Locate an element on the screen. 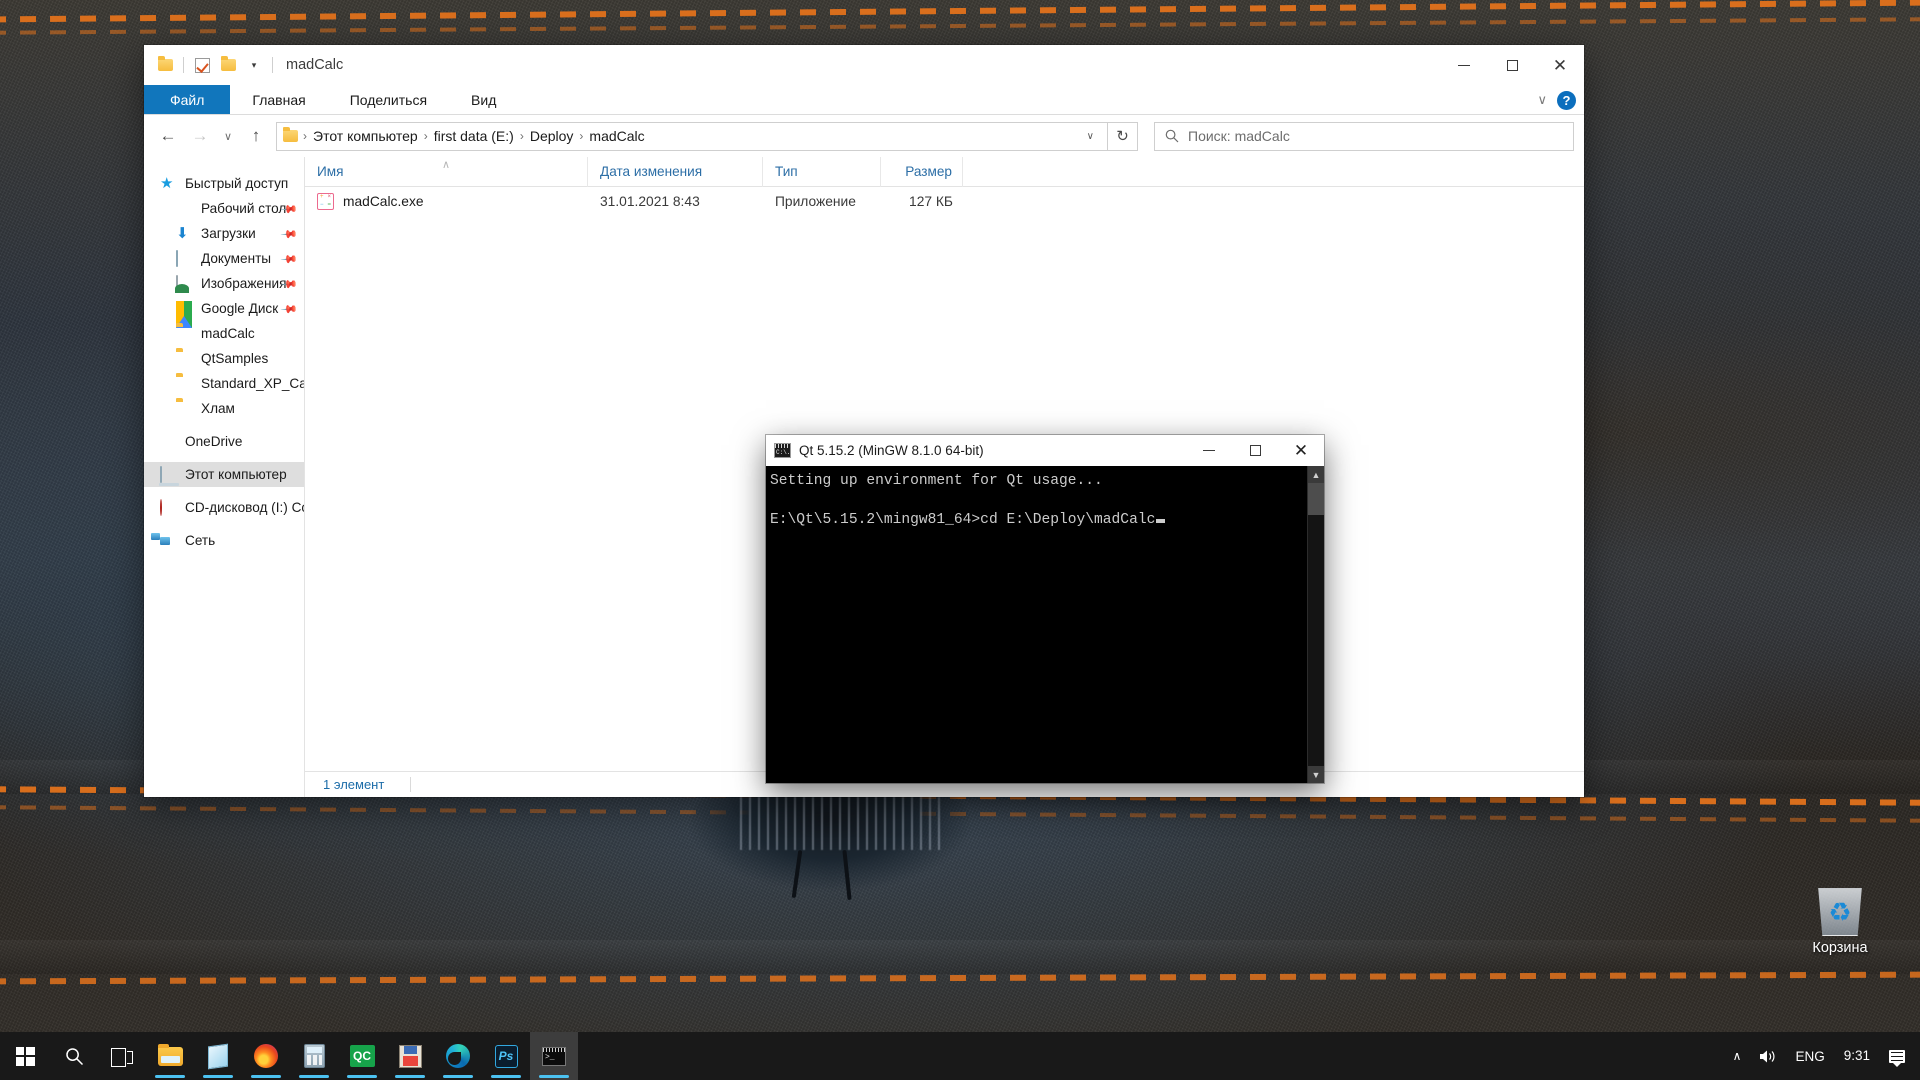 This screenshot has height=1080, width=1920. clock: 9:31 is located at coordinates (1857, 1056).